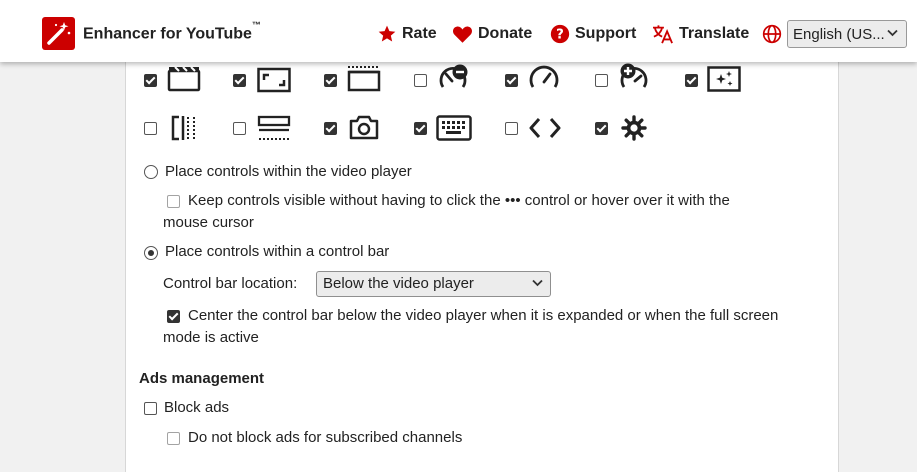  I want to click on donate-label: Donate, so click(505, 33).